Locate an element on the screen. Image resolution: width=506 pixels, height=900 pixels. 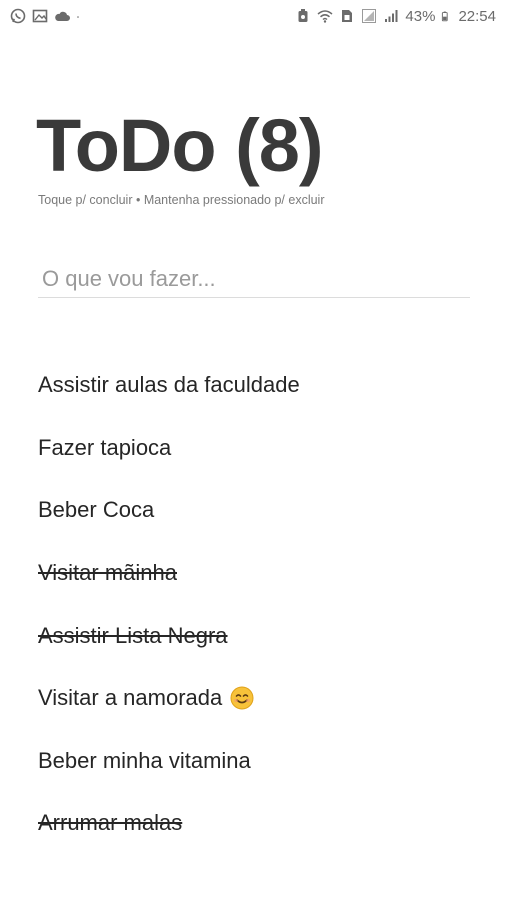
cloud-icon is located at coordinates (62, 16).